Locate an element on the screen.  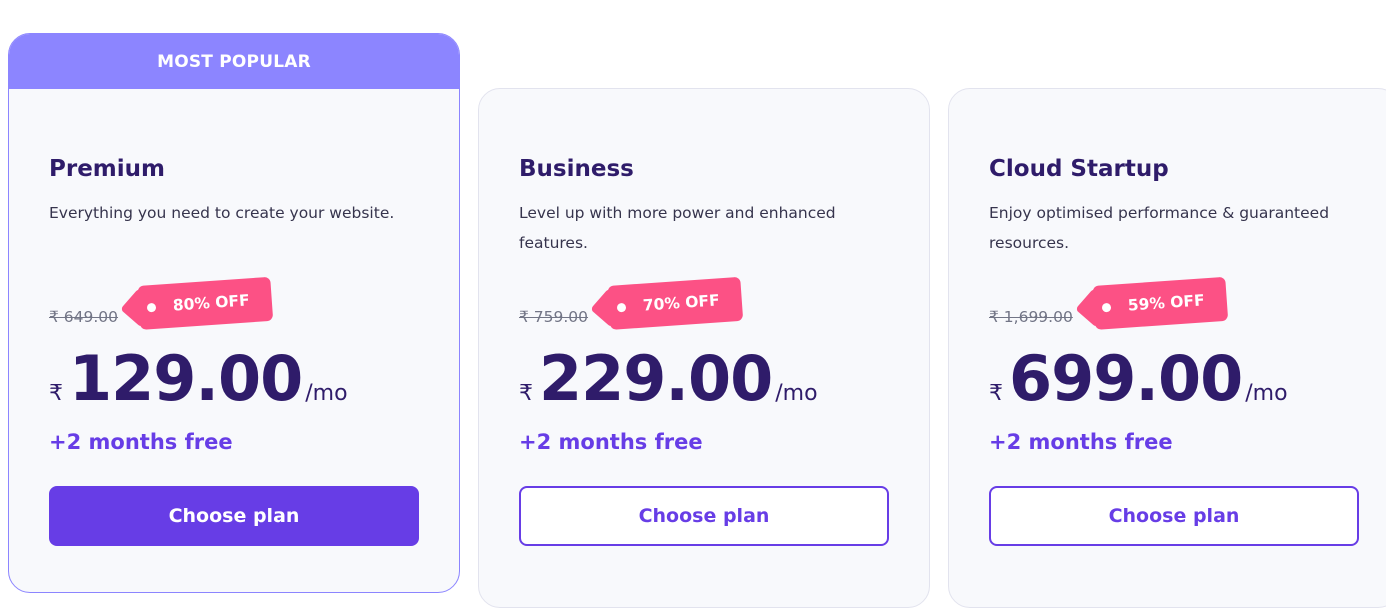
discount-tag: 80% OFF is located at coordinates (205, 303).